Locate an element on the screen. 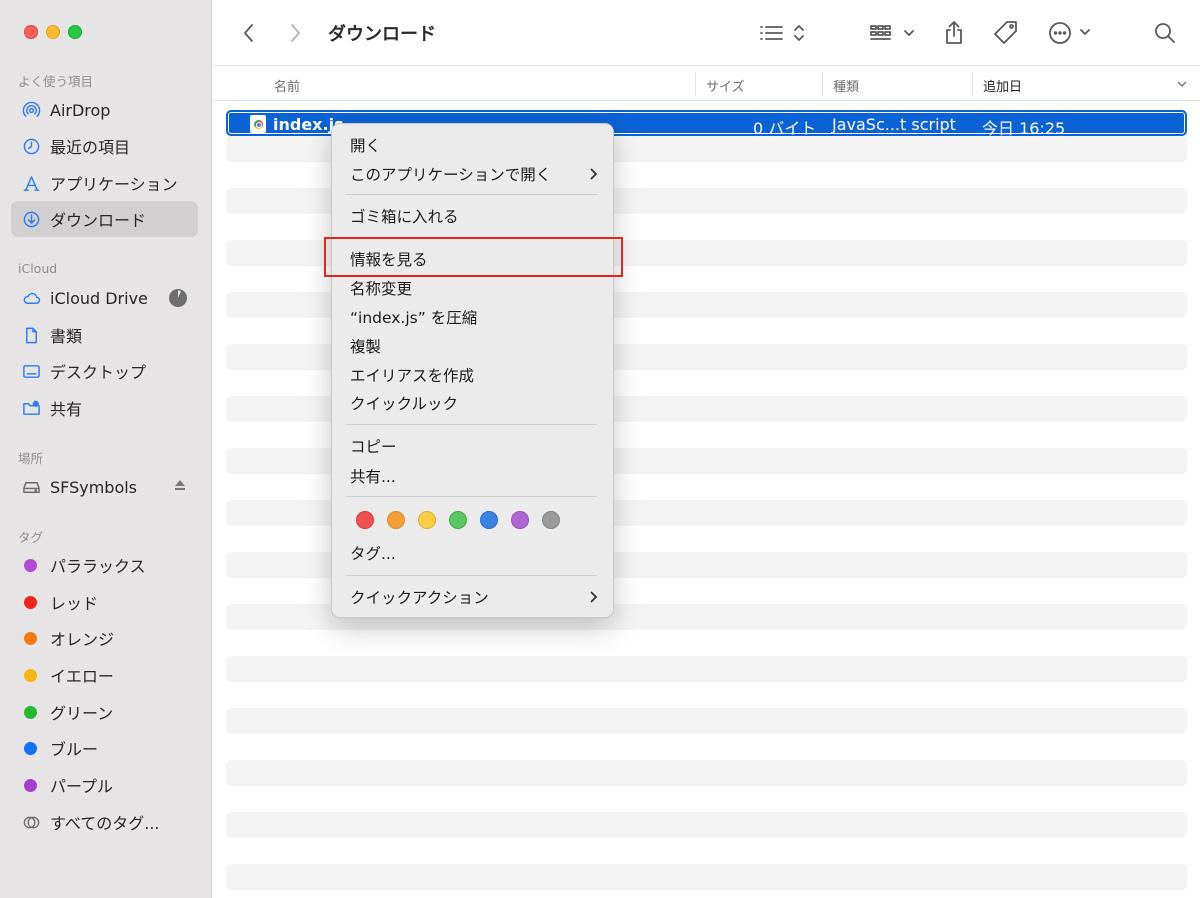 This screenshot has height=898, width=1200. column-date-added: 追加日 is located at coordinates (1002, 85).